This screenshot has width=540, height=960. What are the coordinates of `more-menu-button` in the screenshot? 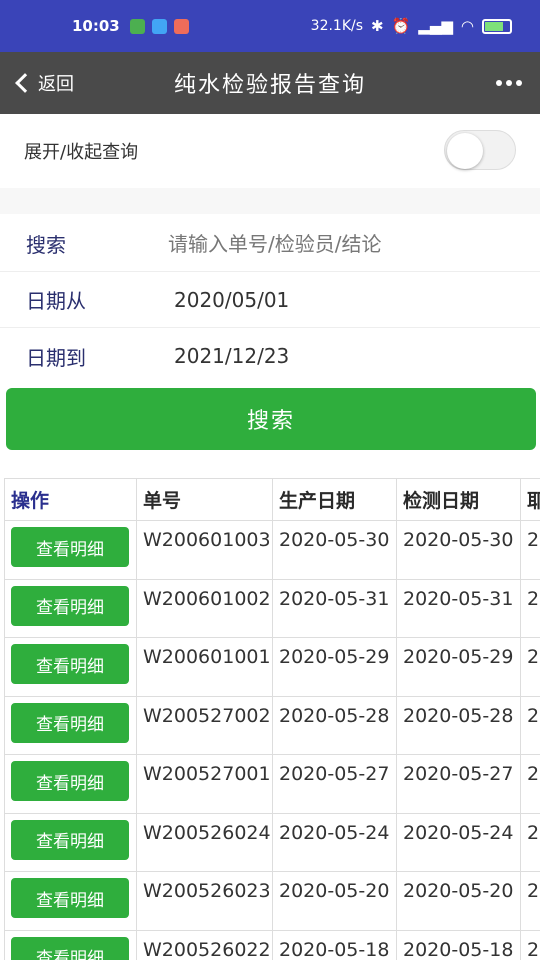 It's located at (509, 83).